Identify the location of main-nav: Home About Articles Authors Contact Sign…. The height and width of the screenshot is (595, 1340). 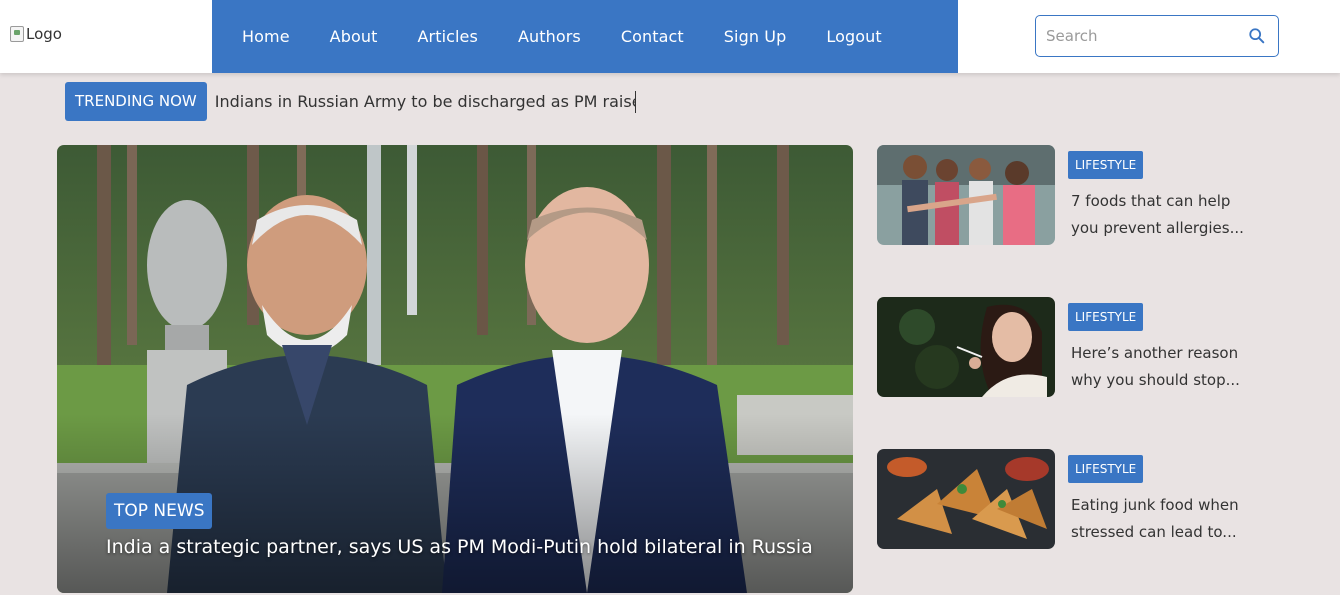
(585, 36).